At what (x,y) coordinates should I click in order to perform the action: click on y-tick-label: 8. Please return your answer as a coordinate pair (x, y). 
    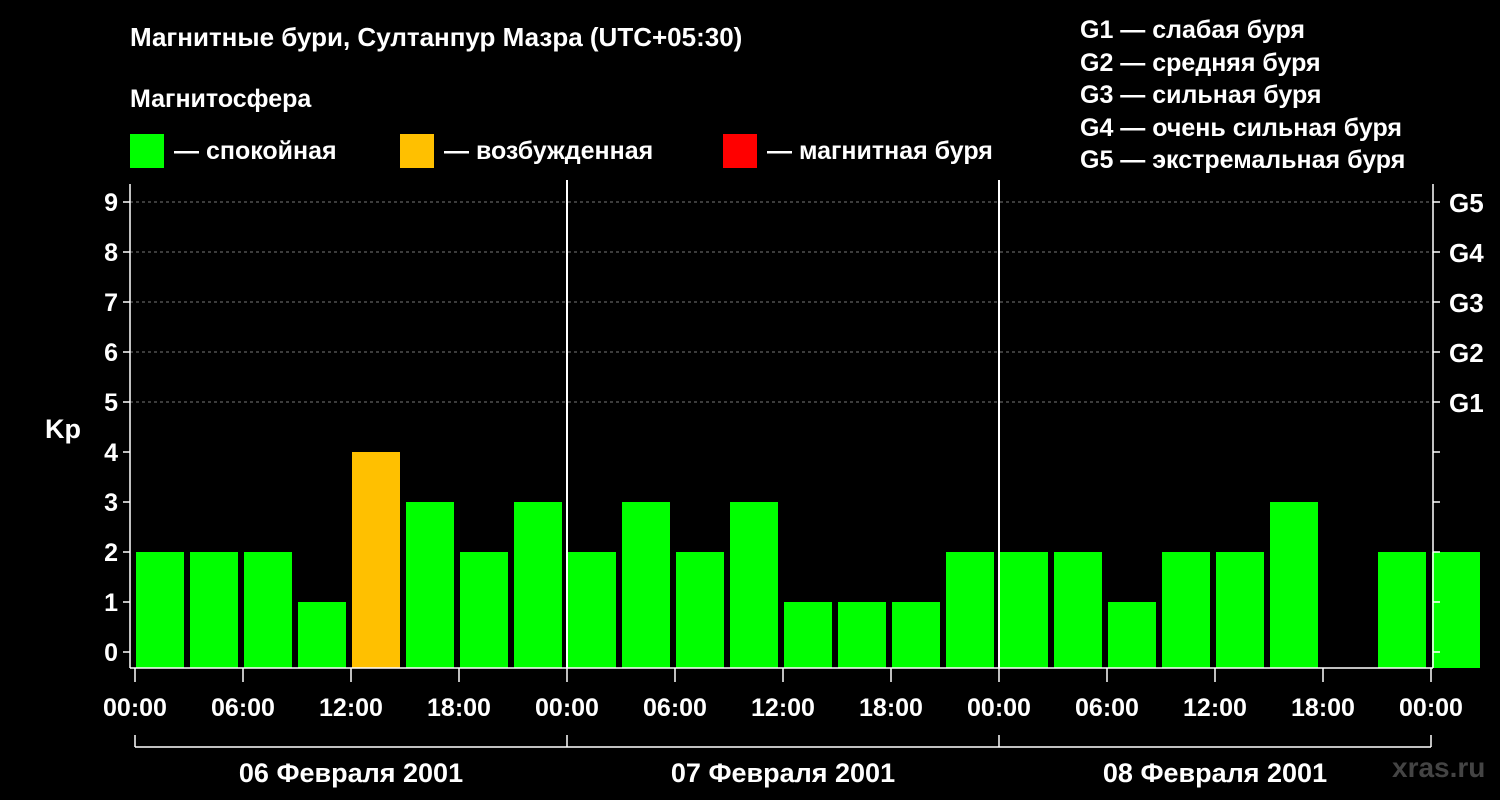
    Looking at the image, I should click on (111, 253).